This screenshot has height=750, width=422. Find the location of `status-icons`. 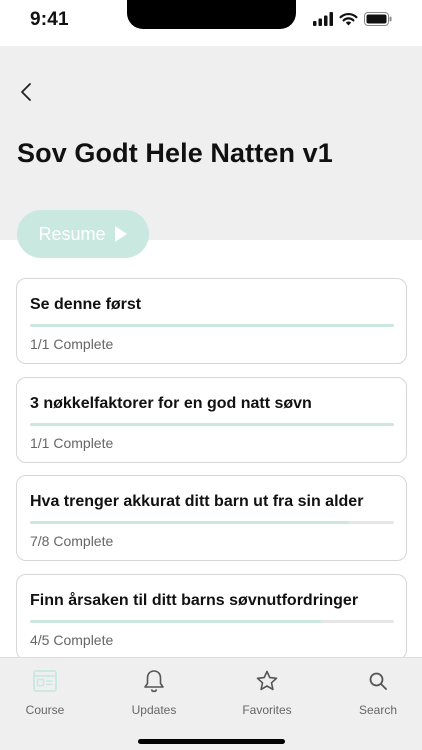

status-icons is located at coordinates (352, 19).